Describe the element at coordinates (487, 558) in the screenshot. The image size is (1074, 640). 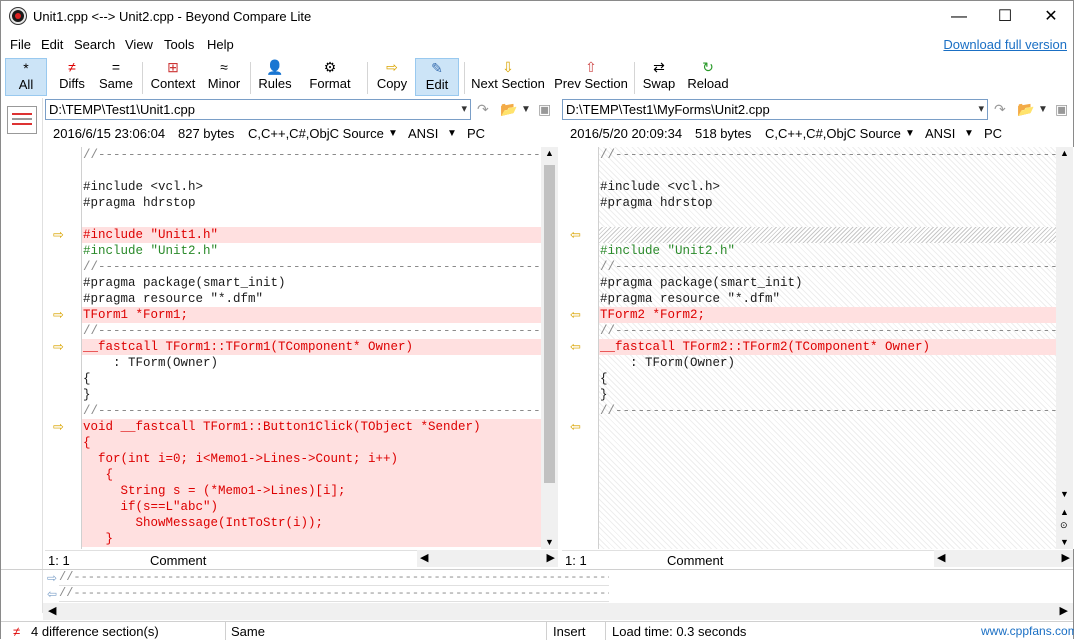
I see `left-horizontal-scrollbar: ◀ ▶` at that location.